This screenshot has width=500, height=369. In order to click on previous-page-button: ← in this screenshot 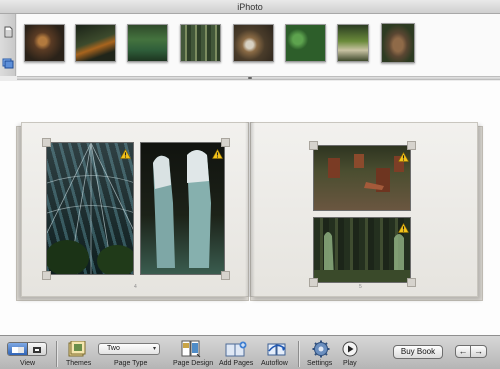, I will do `click(463, 351)`.